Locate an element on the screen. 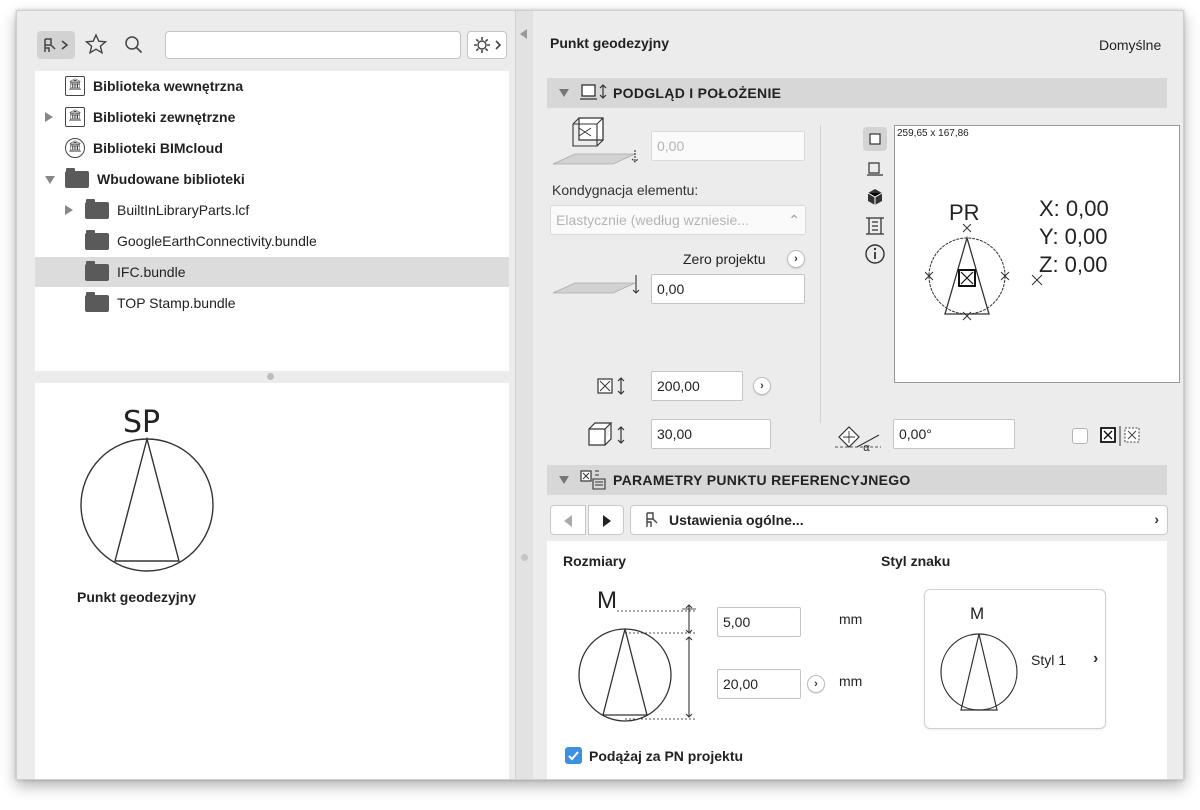 This screenshot has height=810, width=1200. parameters-icon is located at coordinates (593, 480).